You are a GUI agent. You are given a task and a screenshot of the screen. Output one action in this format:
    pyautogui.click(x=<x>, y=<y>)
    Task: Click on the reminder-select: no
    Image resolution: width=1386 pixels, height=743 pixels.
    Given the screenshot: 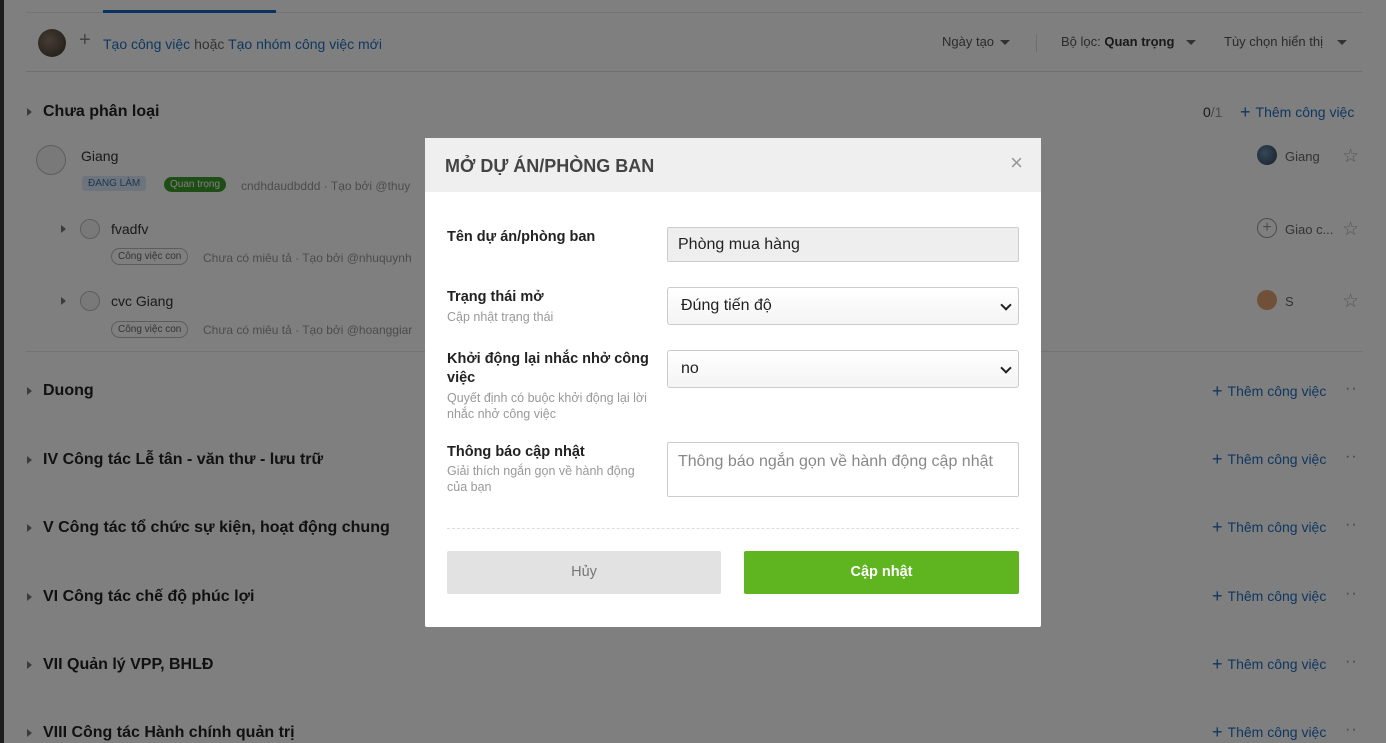 What is the action you would take?
    pyautogui.click(x=843, y=369)
    